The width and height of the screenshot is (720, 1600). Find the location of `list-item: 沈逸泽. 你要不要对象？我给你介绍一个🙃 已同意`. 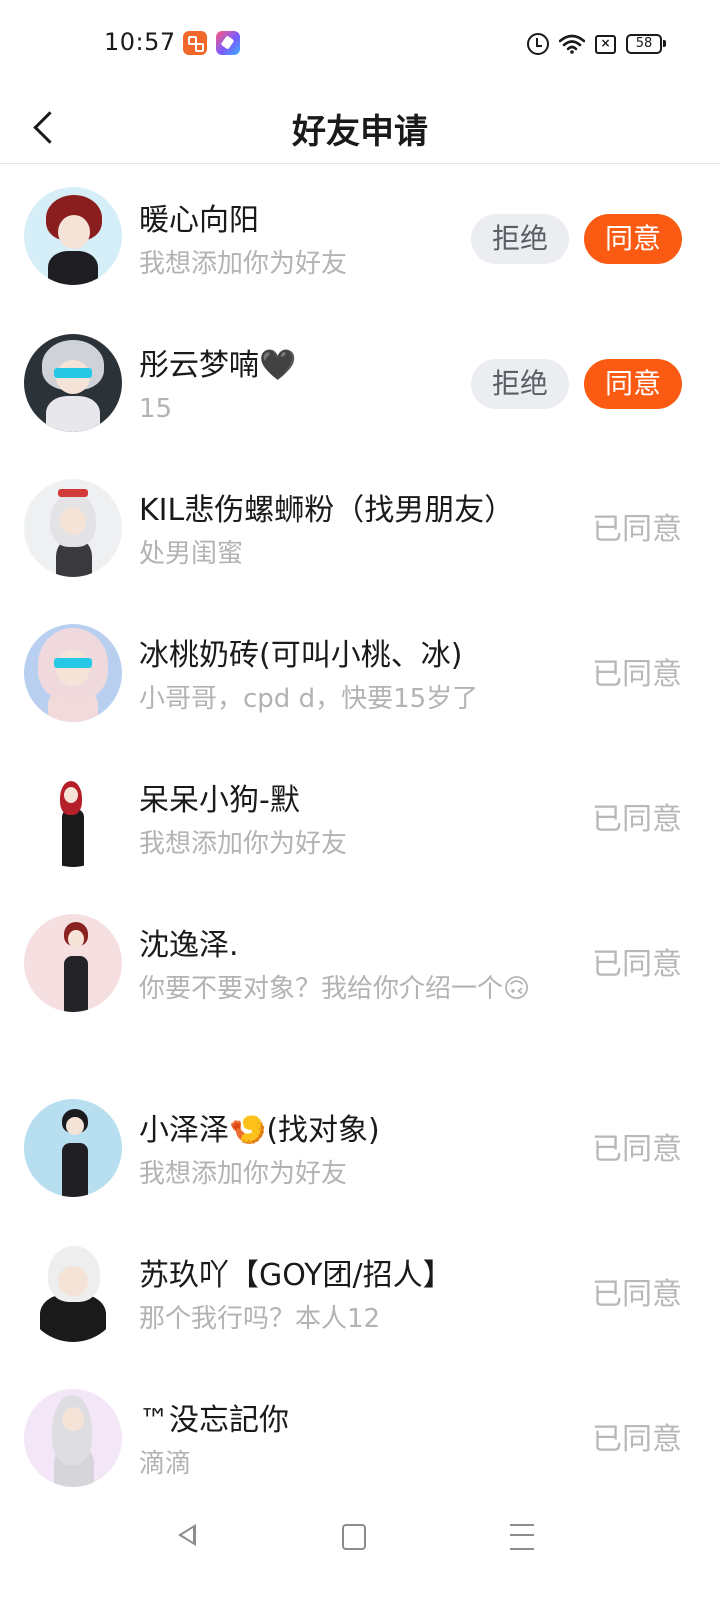

list-item: 沈逸泽. 你要不要对象？我给你介绍一个🙃 已同意 is located at coordinates (360, 982).